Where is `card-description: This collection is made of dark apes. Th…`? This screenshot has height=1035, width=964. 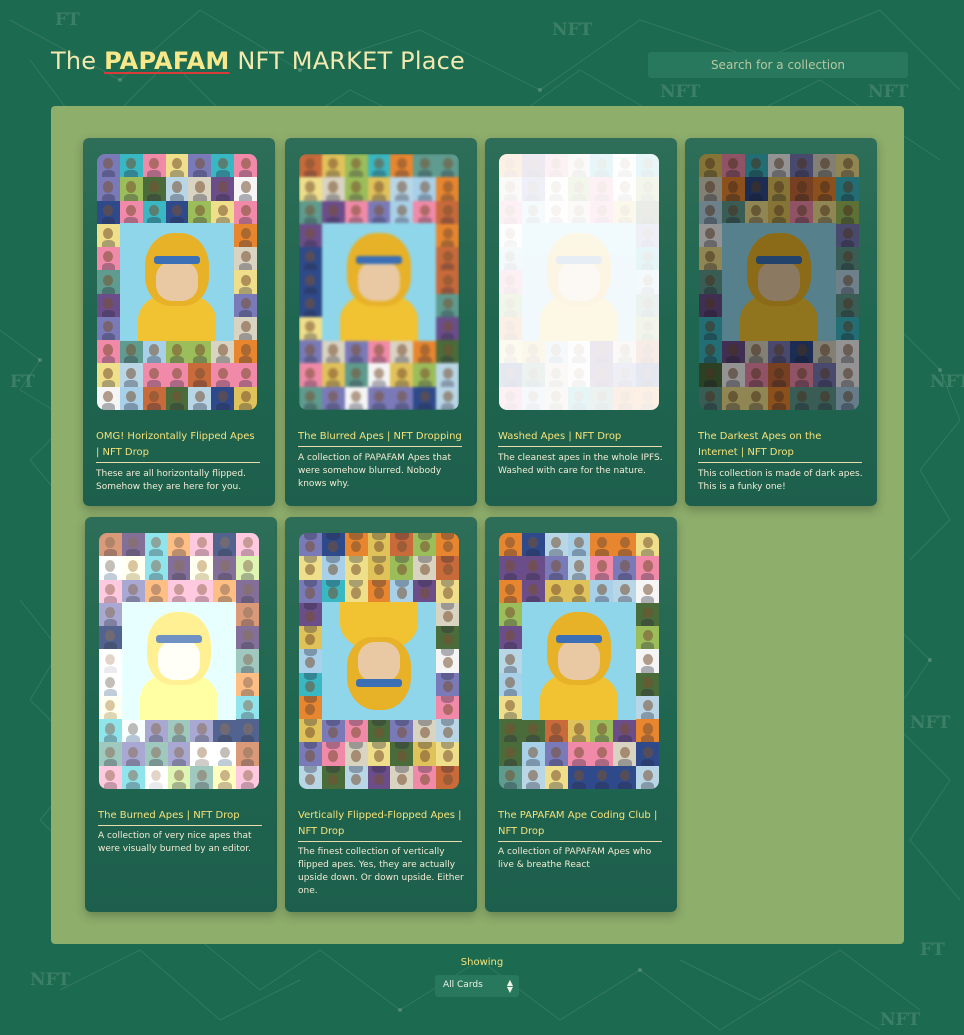 card-description: This collection is made of dark apes. Th… is located at coordinates (780, 480).